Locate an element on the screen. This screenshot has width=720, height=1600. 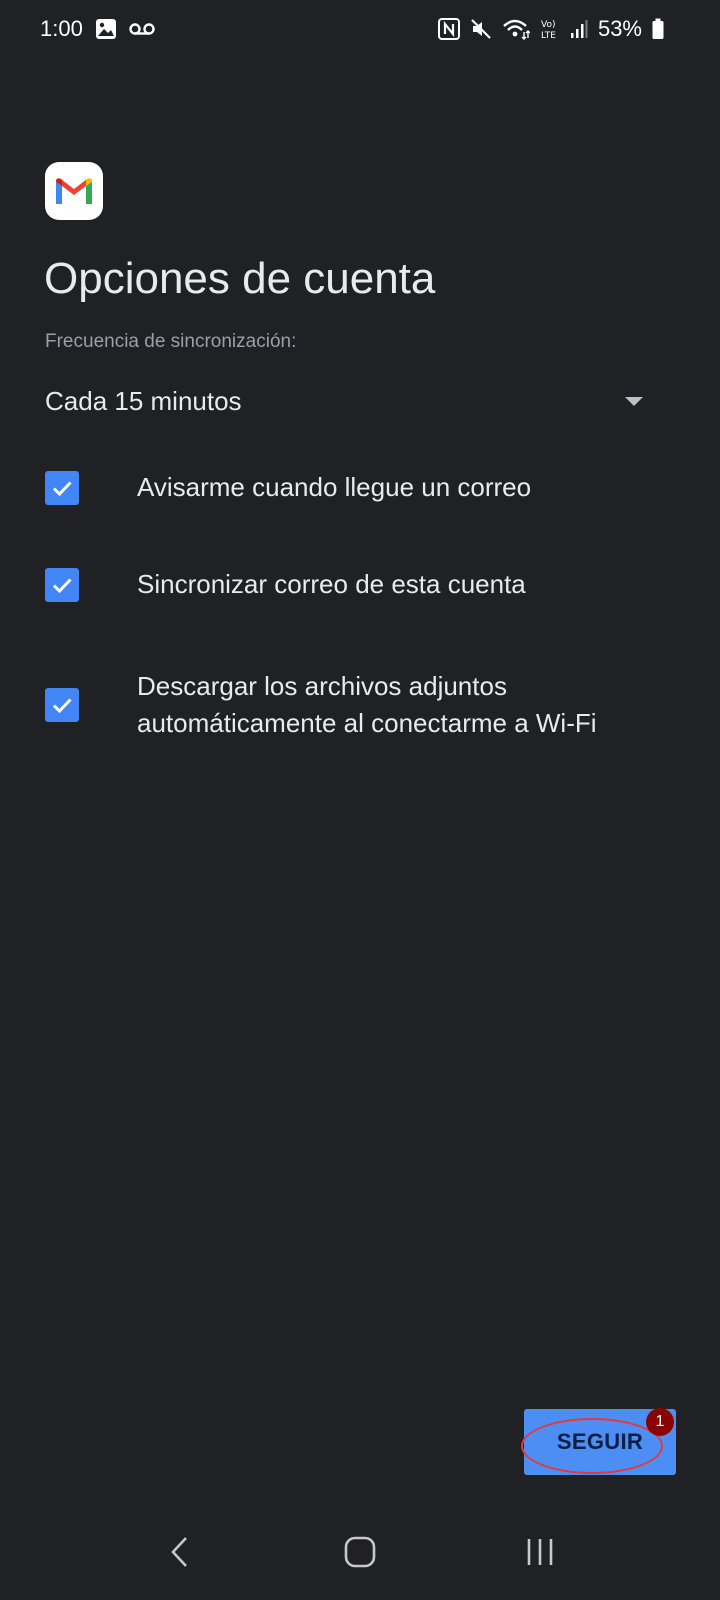
option-notify-new-mail: Avisarme cuando llegue un correo is located at coordinates (360, 487).